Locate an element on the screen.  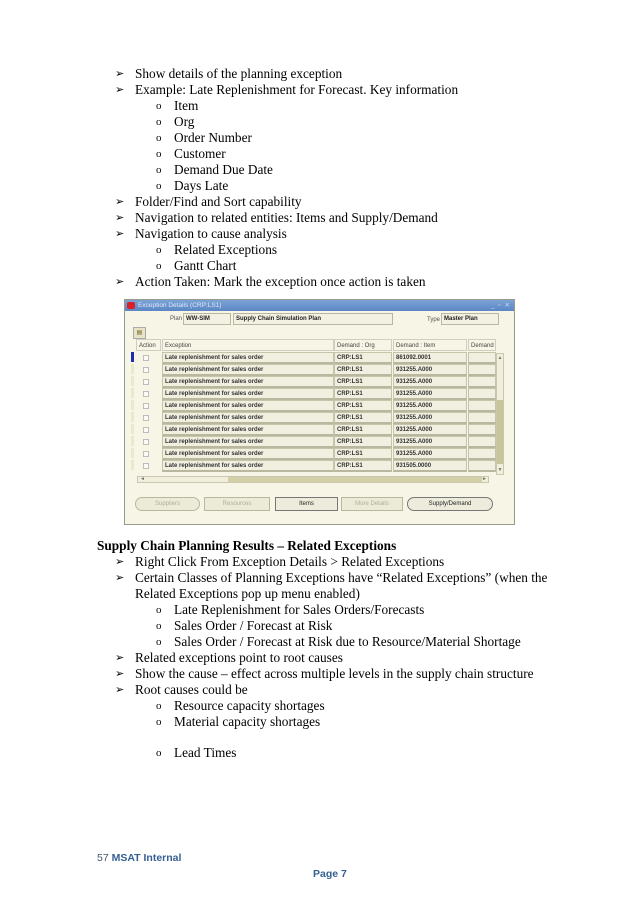
plan-field: WW-SIM is located at coordinates (207, 319).